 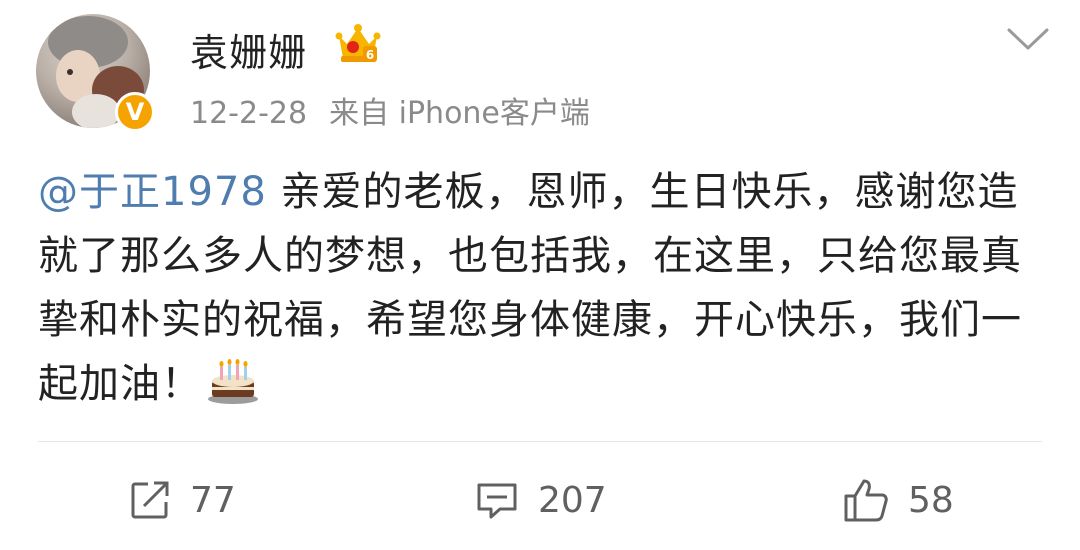 What do you see at coordinates (898, 500) in the screenshot?
I see `like-button: 58` at bounding box center [898, 500].